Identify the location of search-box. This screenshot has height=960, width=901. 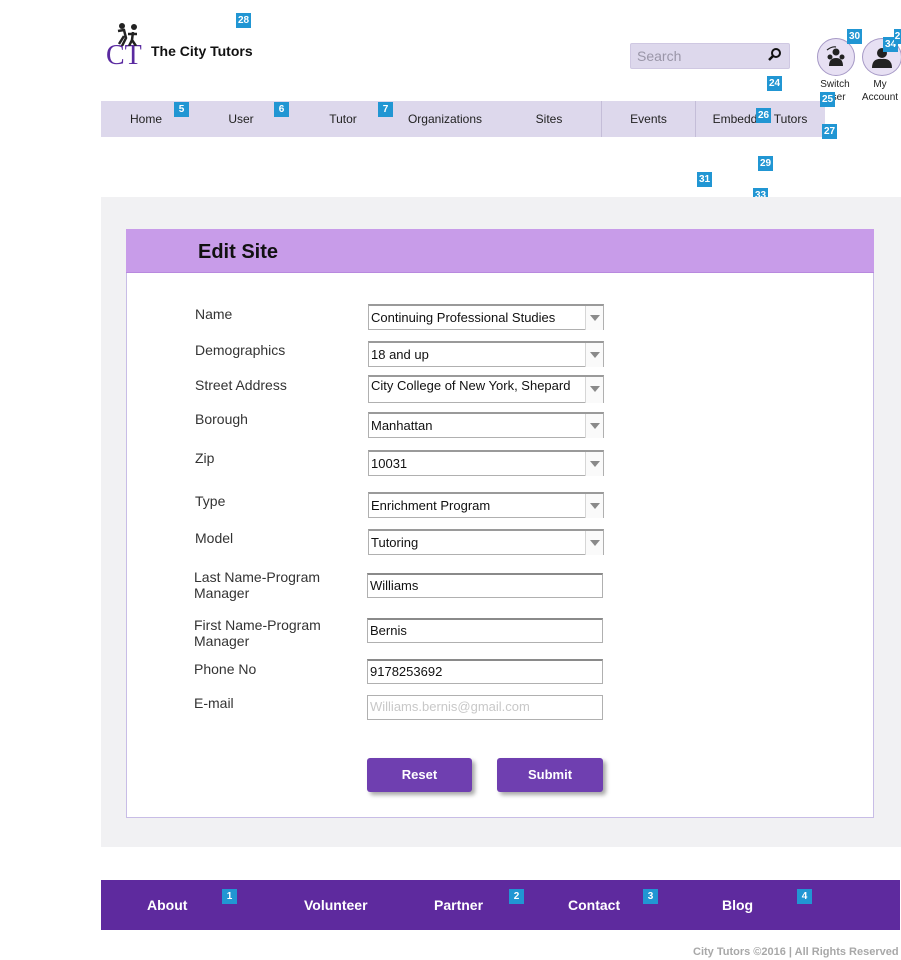
(710, 56).